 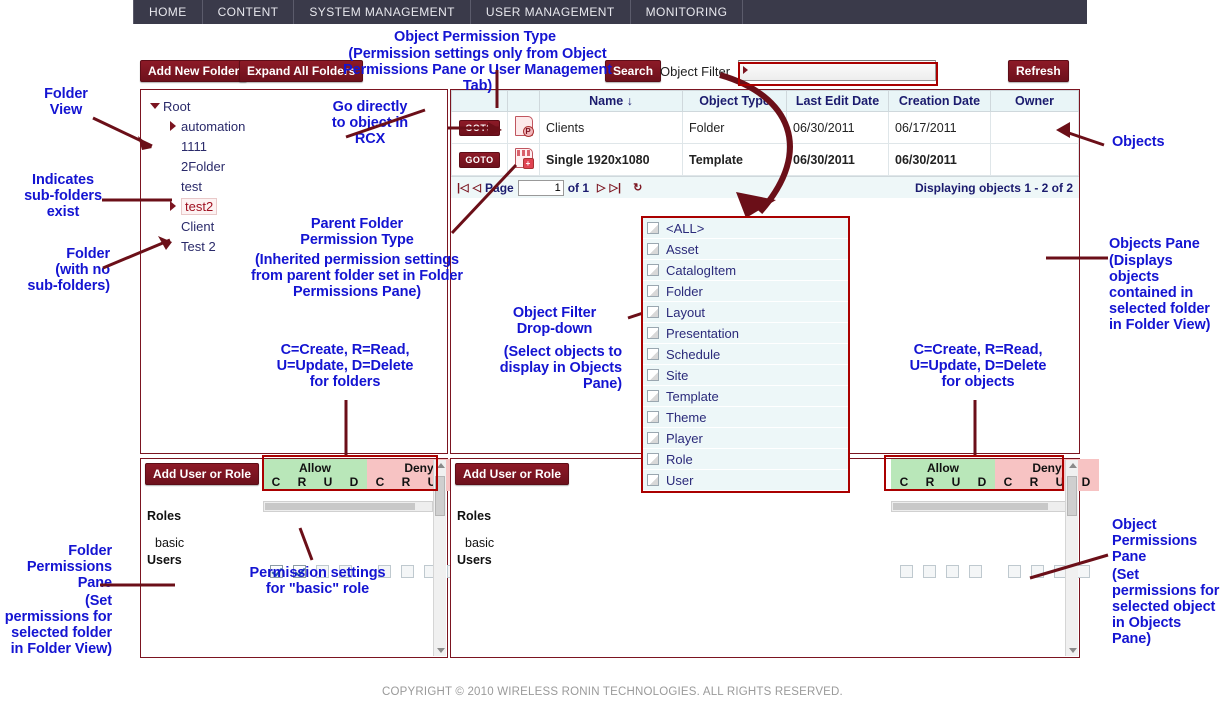 I want to click on object-perm-vscrollbar, so click(x=1071, y=558).